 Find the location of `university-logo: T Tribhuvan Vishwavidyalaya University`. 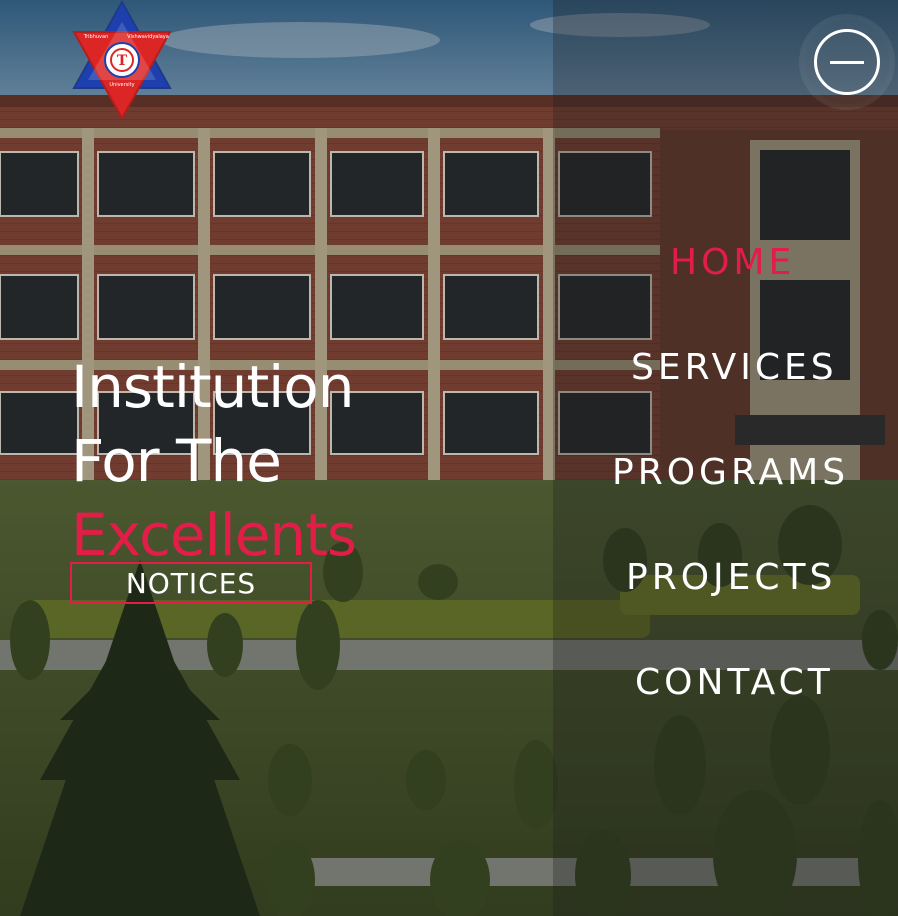

university-logo: T Tribhuvan Vishwavidyalaya University is located at coordinates (122, 60).